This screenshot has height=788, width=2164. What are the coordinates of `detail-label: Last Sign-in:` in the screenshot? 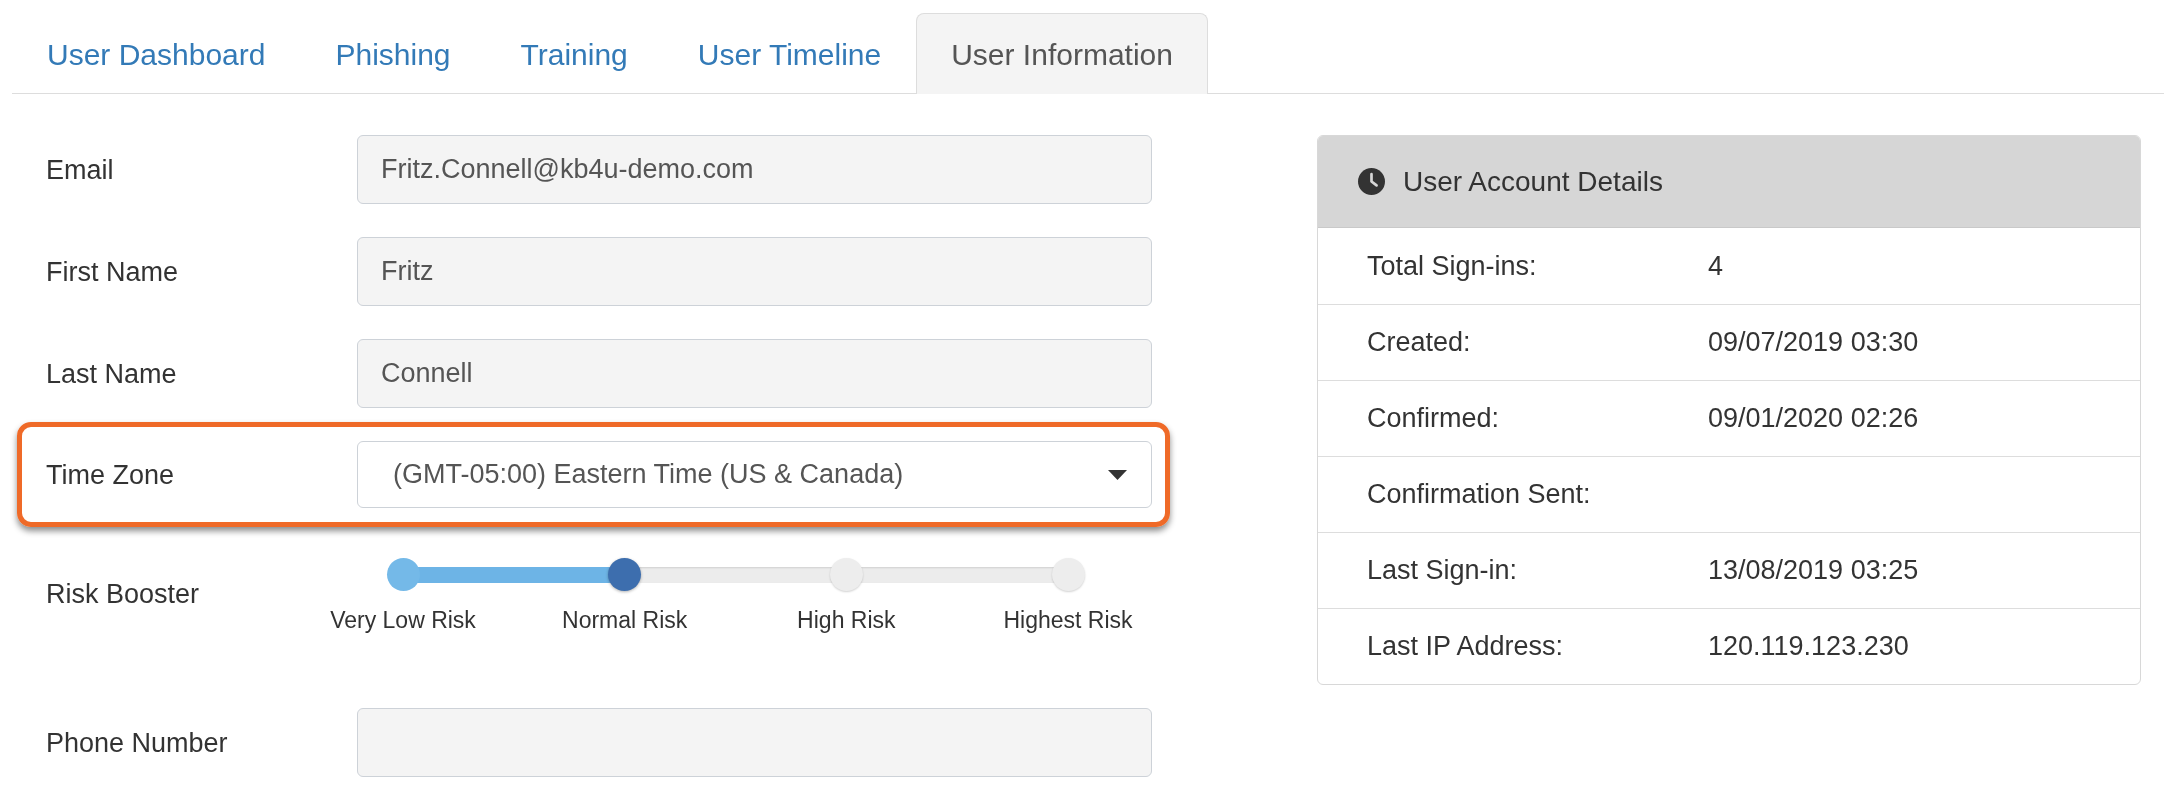 It's located at (1443, 571).